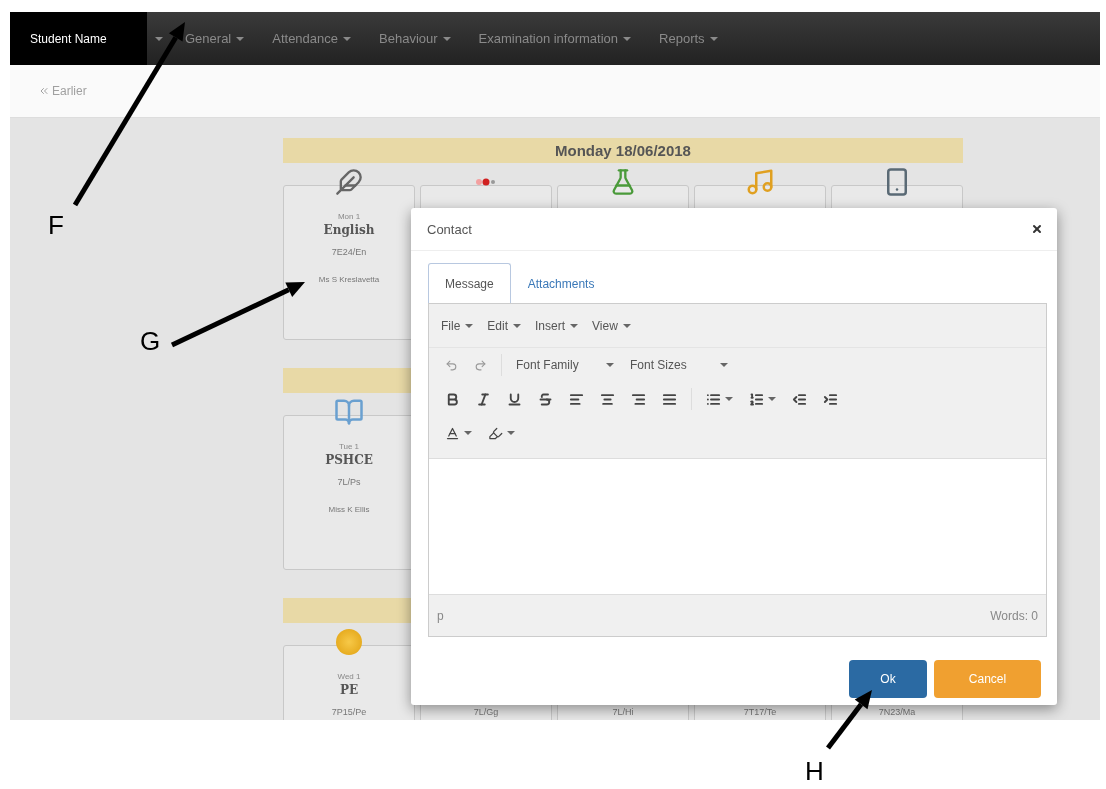 The height and width of the screenshot is (789, 1106). Describe the element at coordinates (504, 325) in the screenshot. I see `editor-menu: Edit` at that location.